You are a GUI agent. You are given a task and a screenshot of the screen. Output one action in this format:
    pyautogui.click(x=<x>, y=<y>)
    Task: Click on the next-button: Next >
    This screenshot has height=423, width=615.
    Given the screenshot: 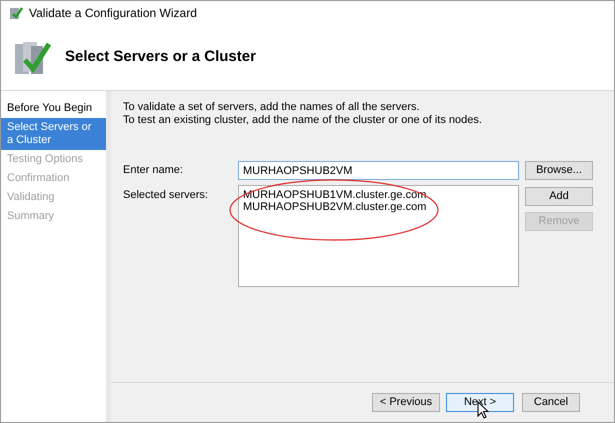 What is the action you would take?
    pyautogui.click(x=480, y=402)
    